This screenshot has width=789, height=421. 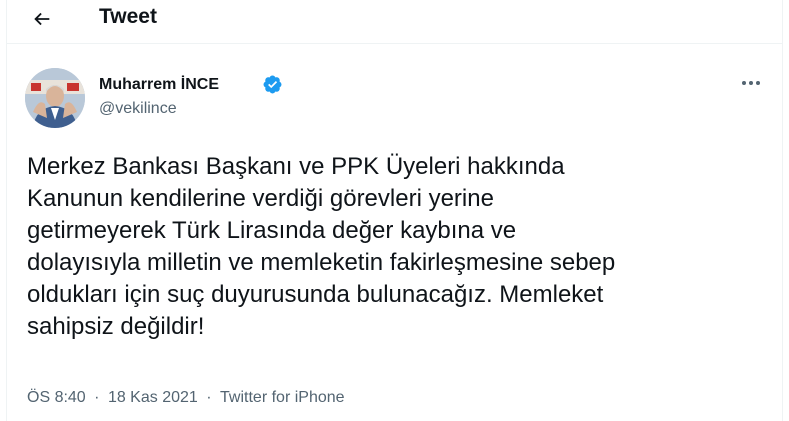 I want to click on verified-badge-icon, so click(x=272, y=84).